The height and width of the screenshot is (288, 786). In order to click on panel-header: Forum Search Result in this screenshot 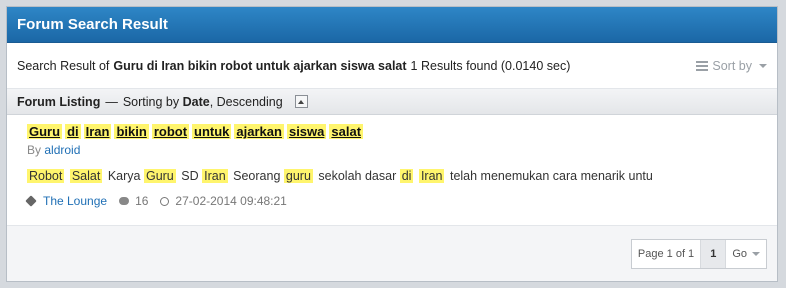, I will do `click(392, 25)`.